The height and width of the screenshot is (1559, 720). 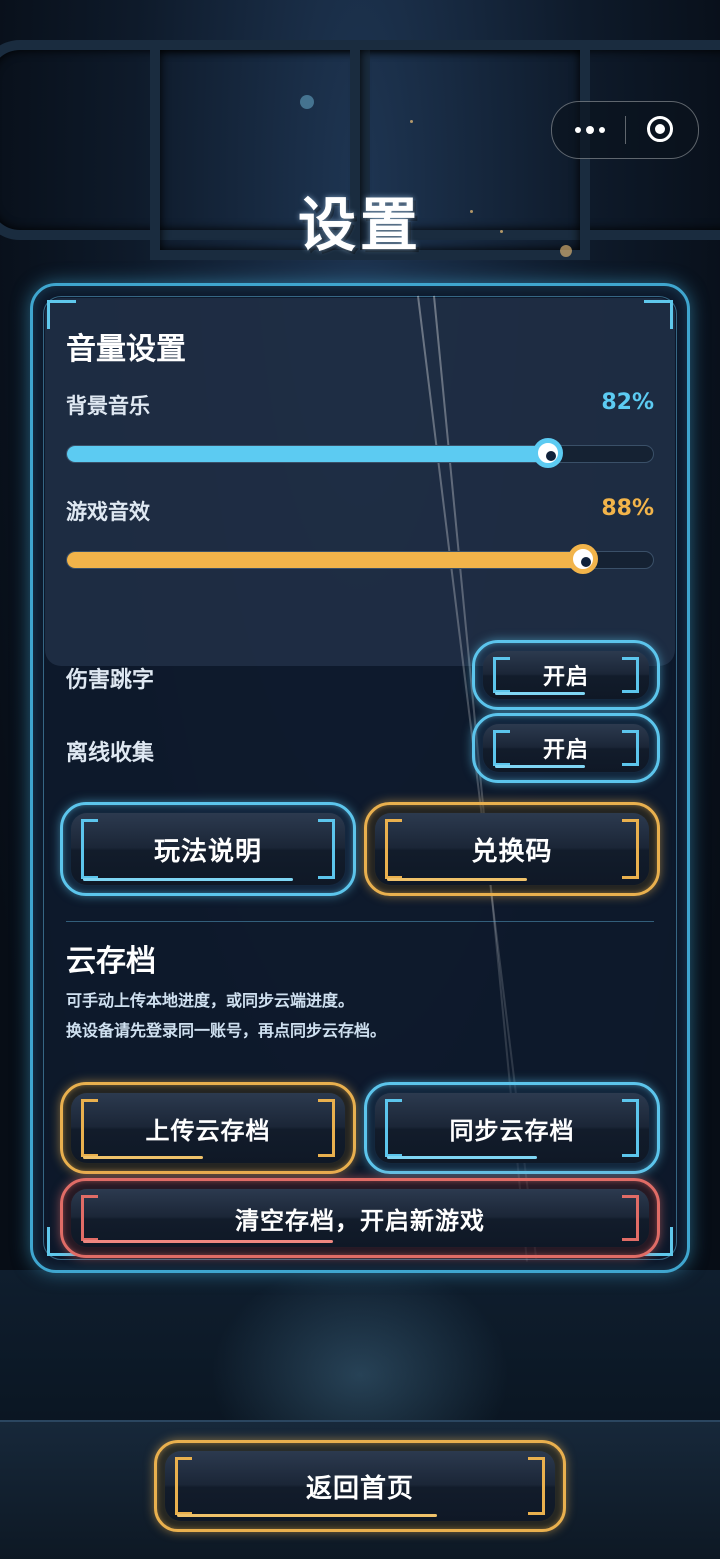 I want to click on damage-text-toggle-label: 开启, so click(x=565, y=677).